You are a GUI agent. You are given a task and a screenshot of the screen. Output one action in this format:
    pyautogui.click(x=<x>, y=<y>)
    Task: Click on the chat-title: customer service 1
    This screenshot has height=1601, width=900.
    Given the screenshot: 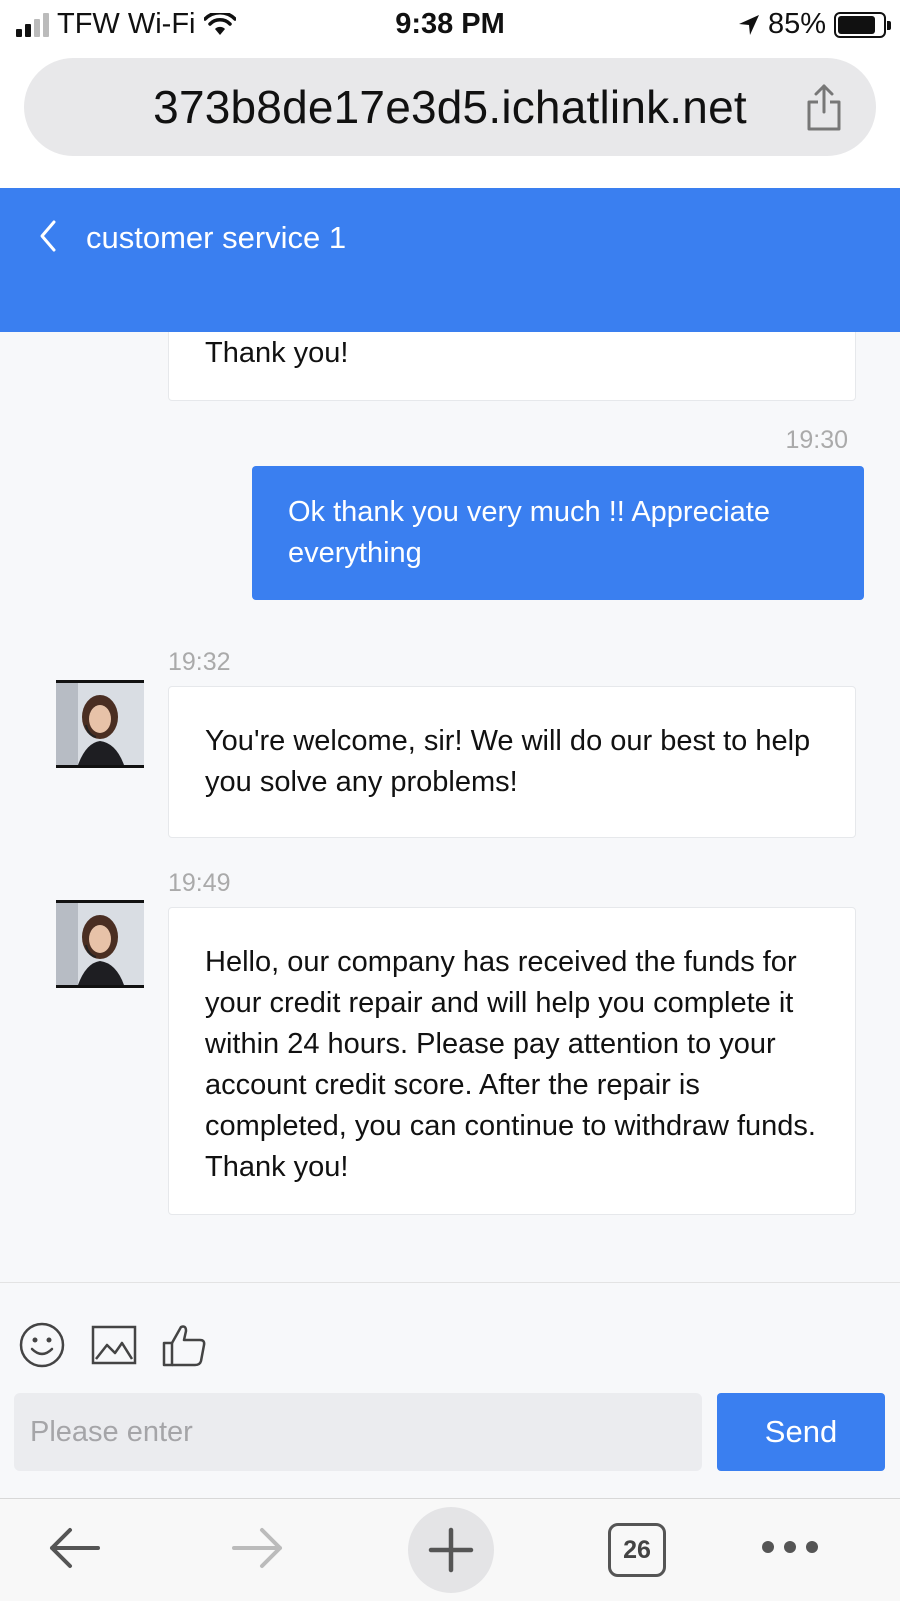 What is the action you would take?
    pyautogui.click(x=216, y=237)
    